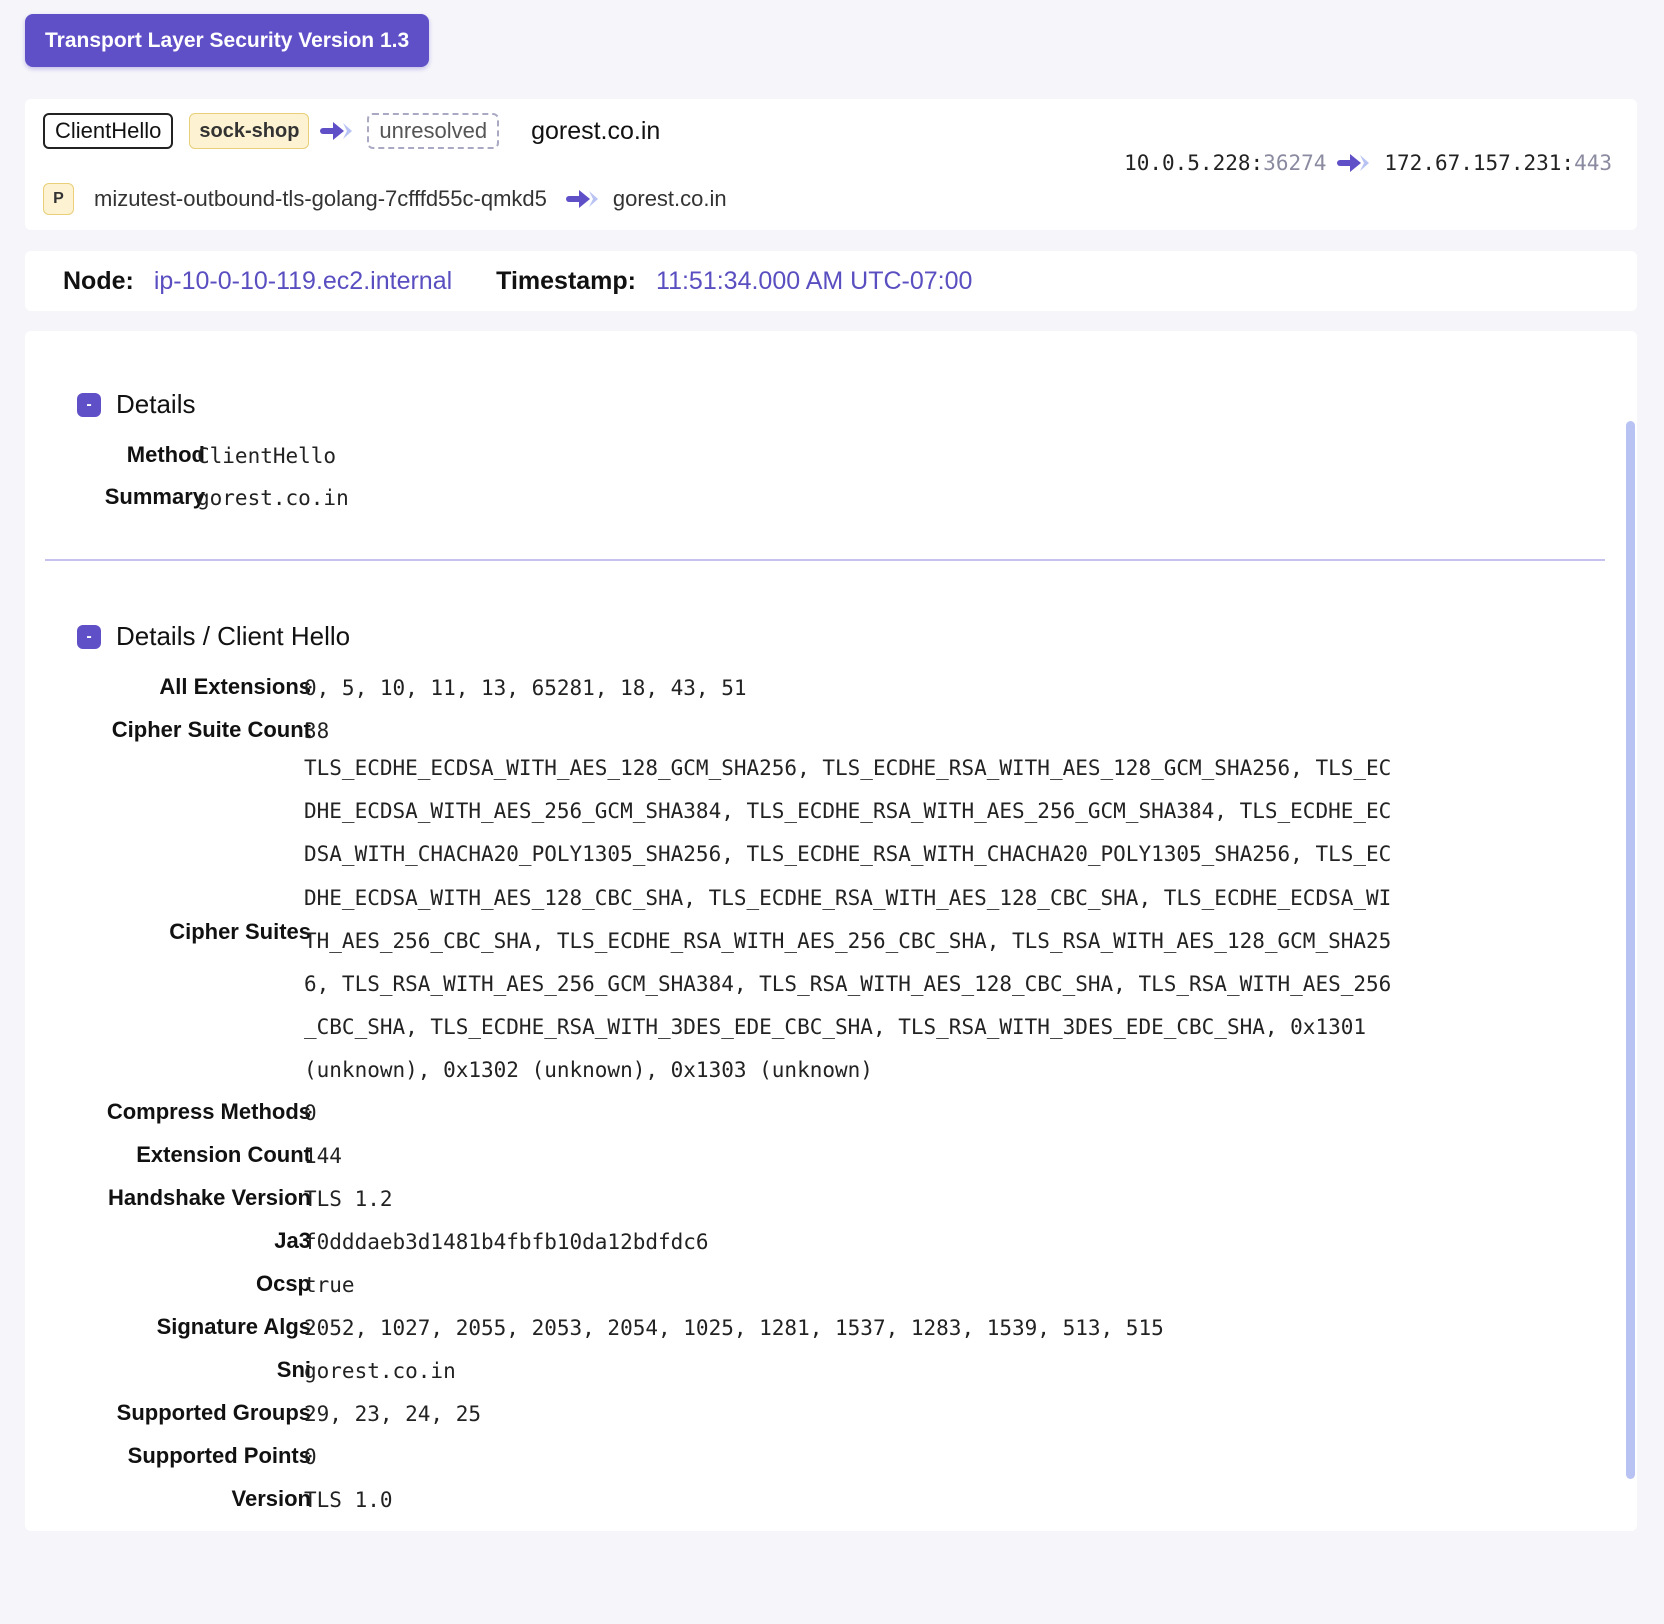 The width and height of the screenshot is (1664, 1624). What do you see at coordinates (58, 199) in the screenshot?
I see `pod-tag: P` at bounding box center [58, 199].